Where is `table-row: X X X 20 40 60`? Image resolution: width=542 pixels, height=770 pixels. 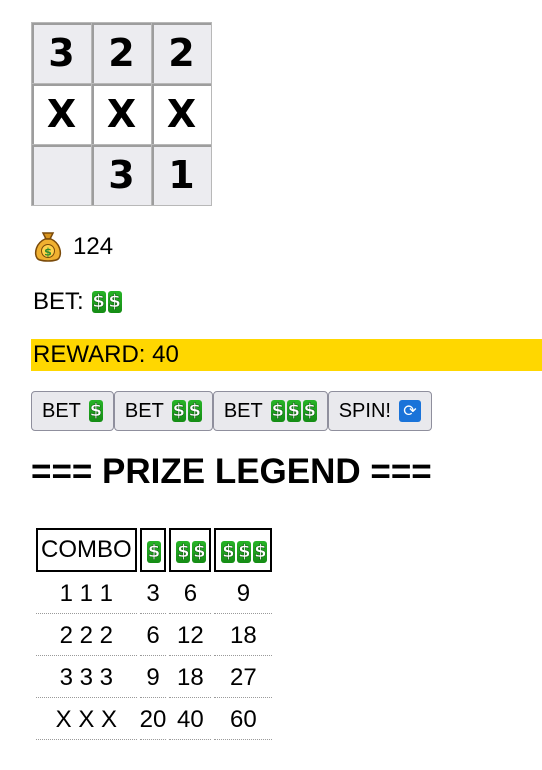
table-row: X X X 20 40 60 is located at coordinates (154, 720).